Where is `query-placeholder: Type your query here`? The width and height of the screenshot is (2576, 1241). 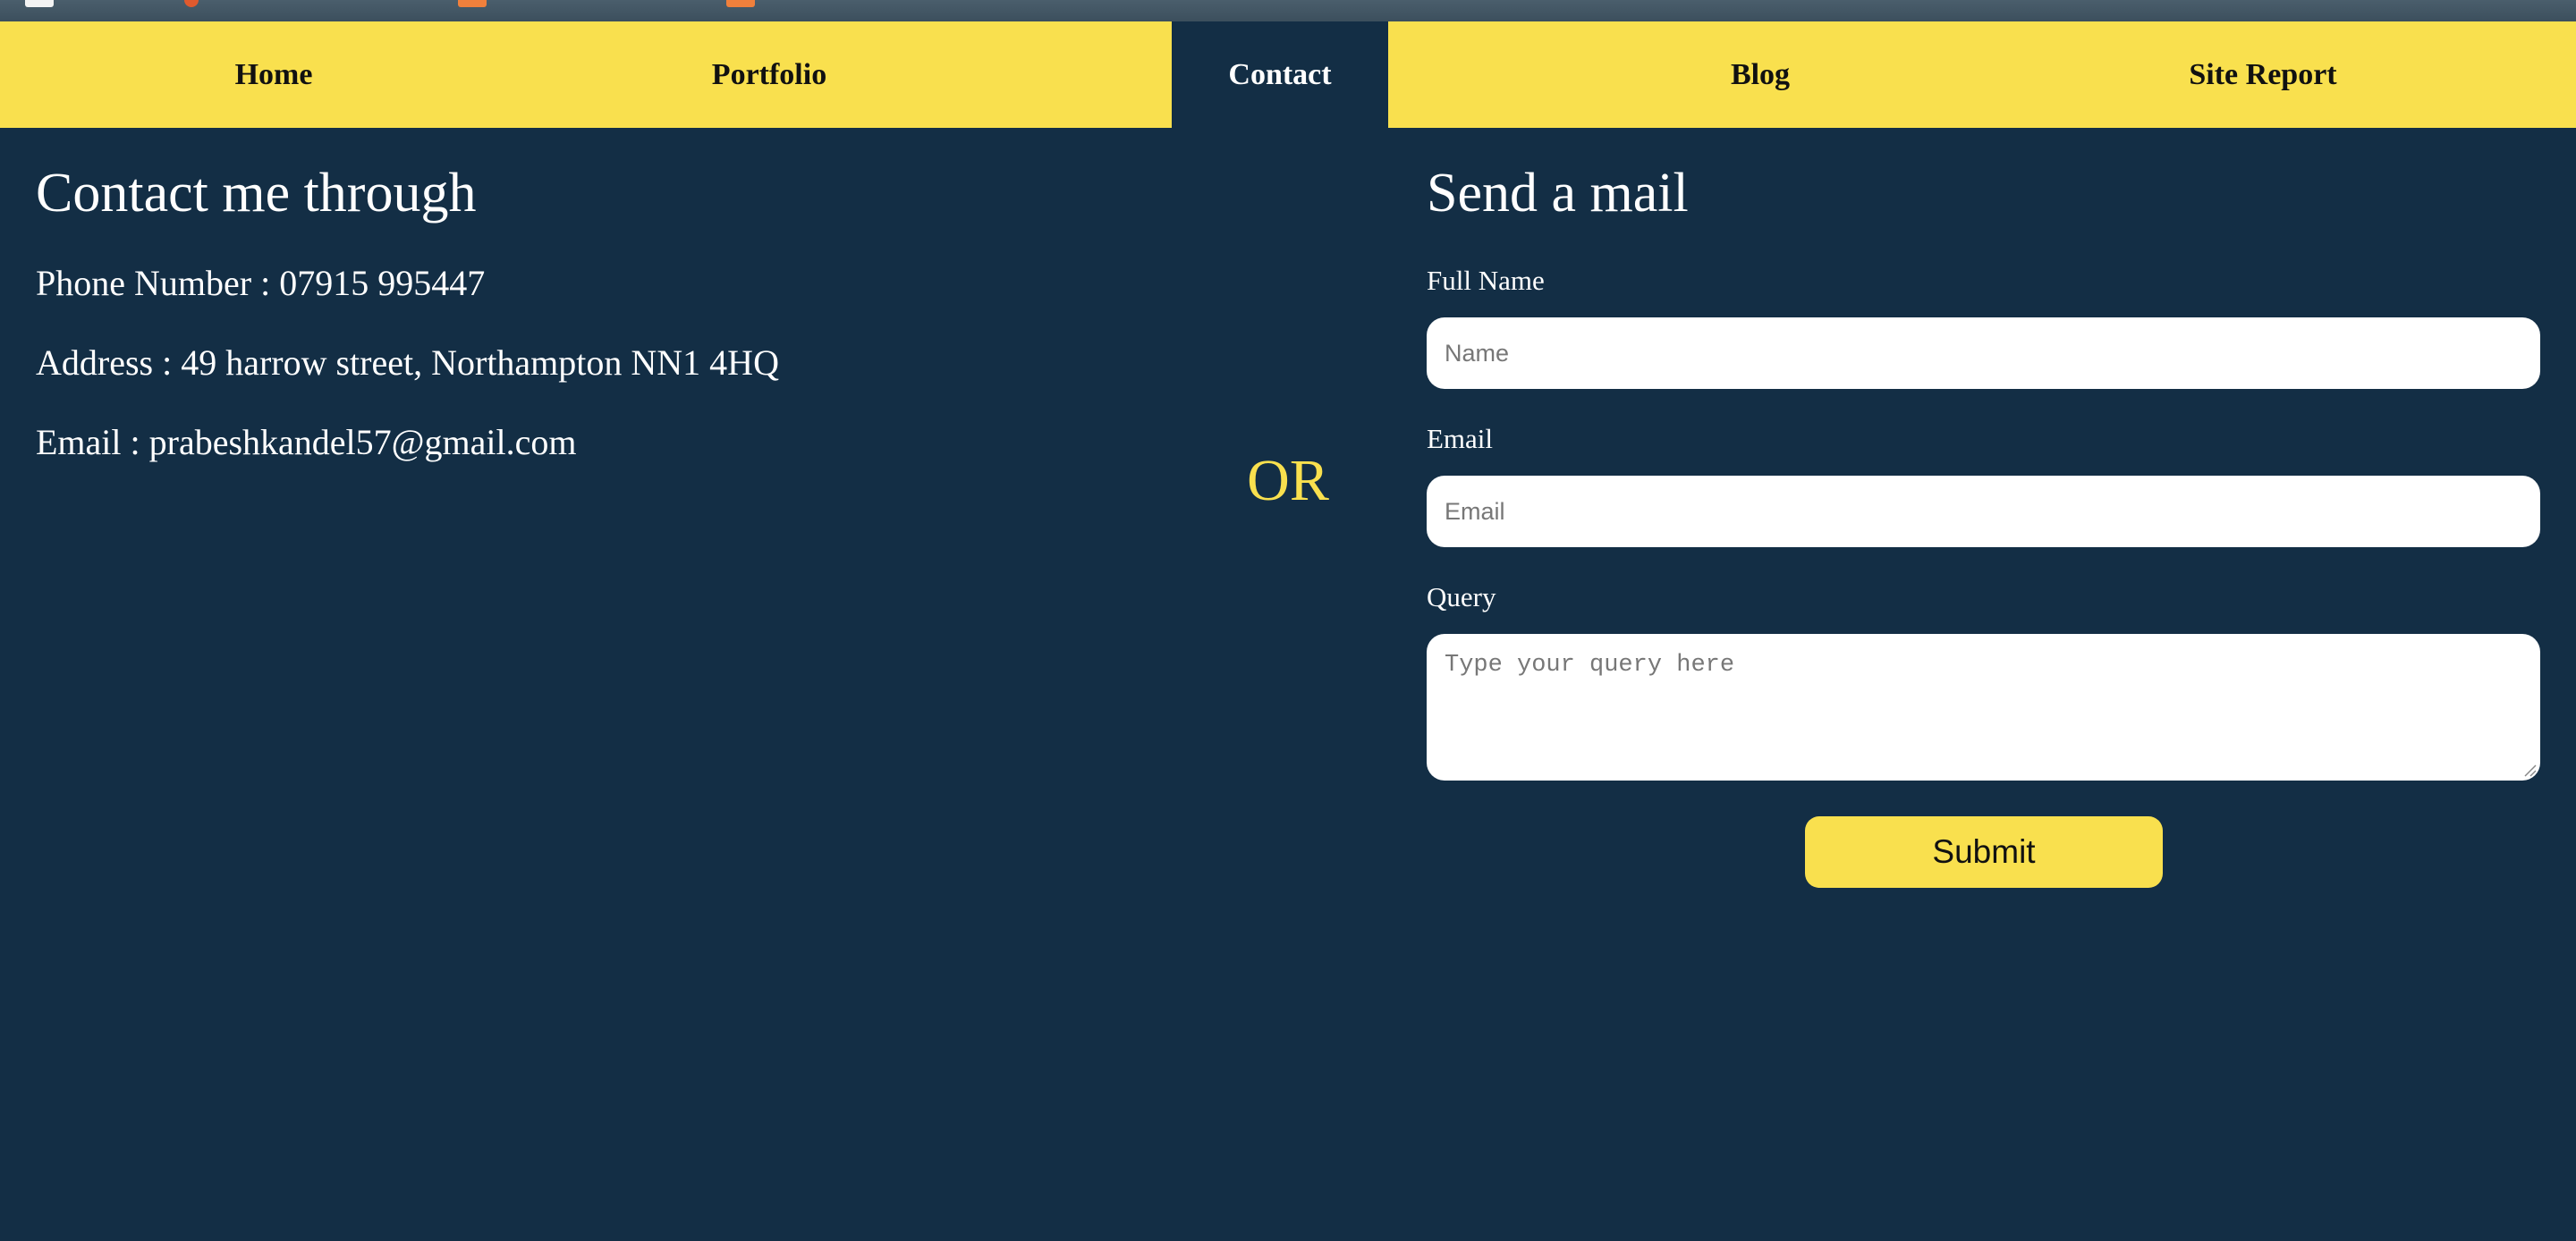
query-placeholder: Type your query here is located at coordinates (1590, 665).